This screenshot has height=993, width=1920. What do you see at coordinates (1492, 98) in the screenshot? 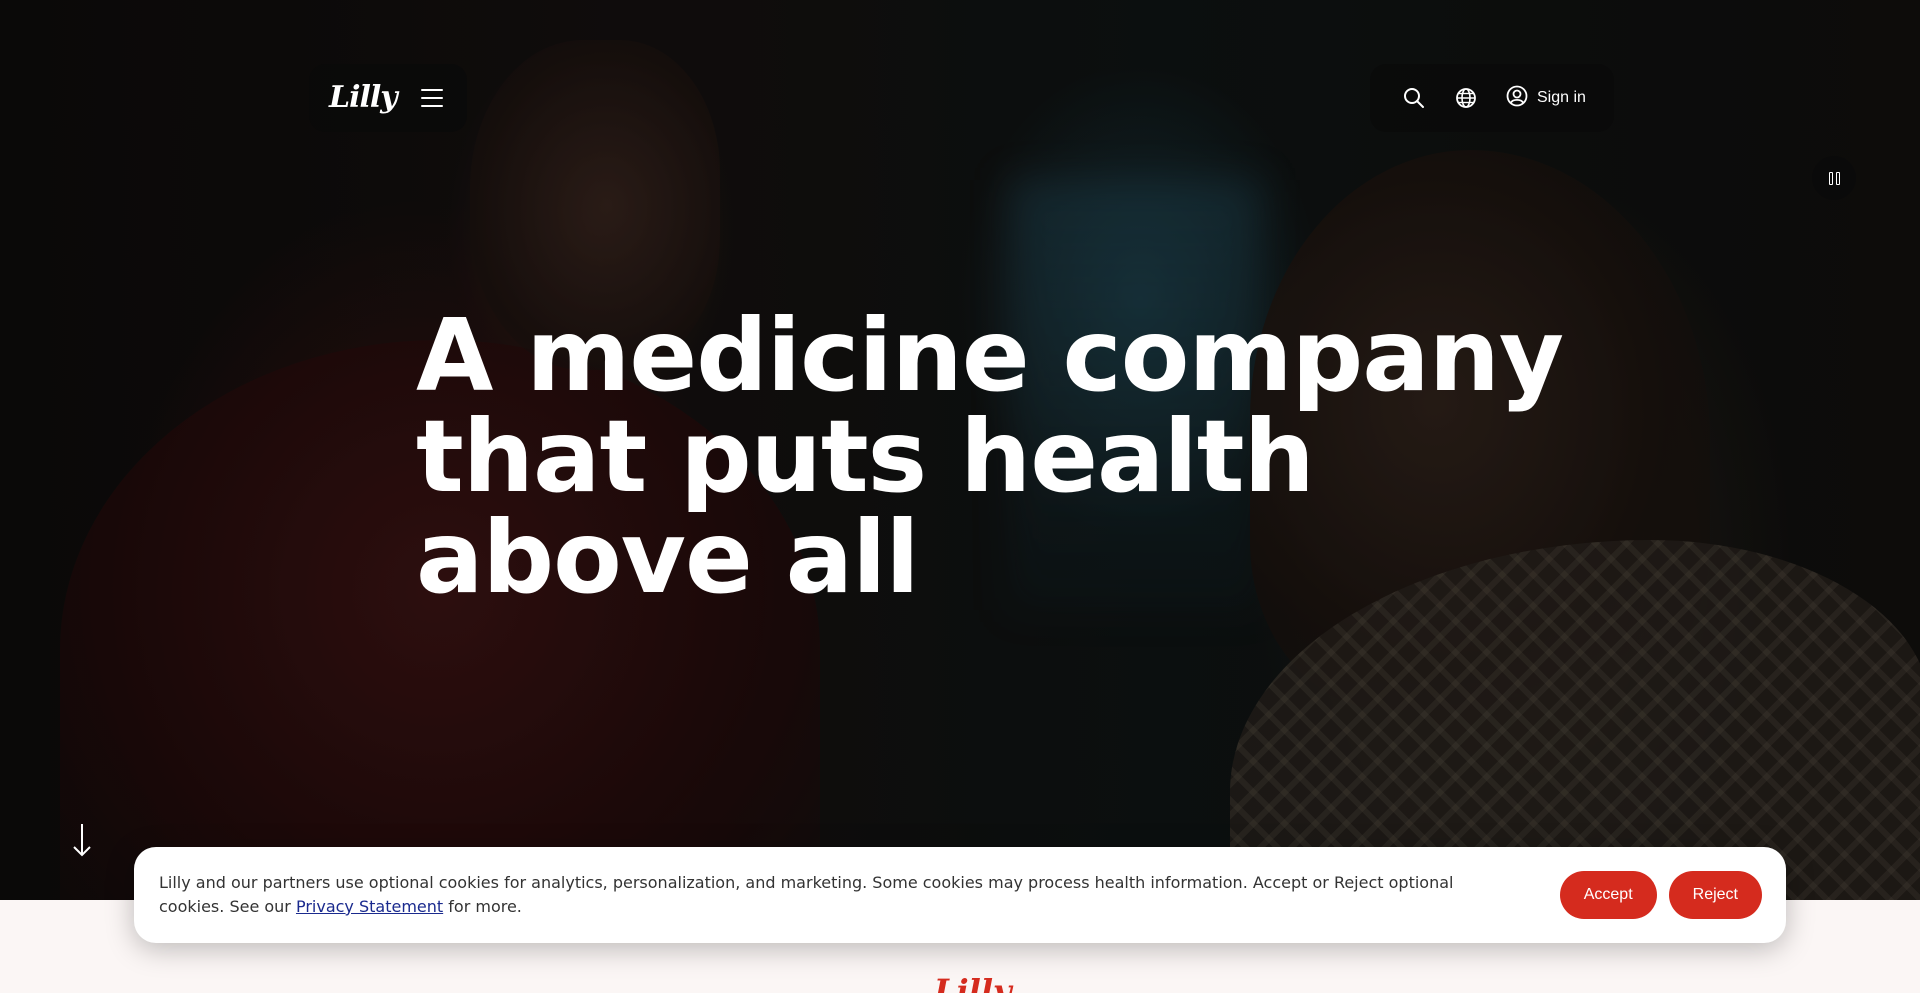
I see `nav-right-pill: Sign in` at bounding box center [1492, 98].